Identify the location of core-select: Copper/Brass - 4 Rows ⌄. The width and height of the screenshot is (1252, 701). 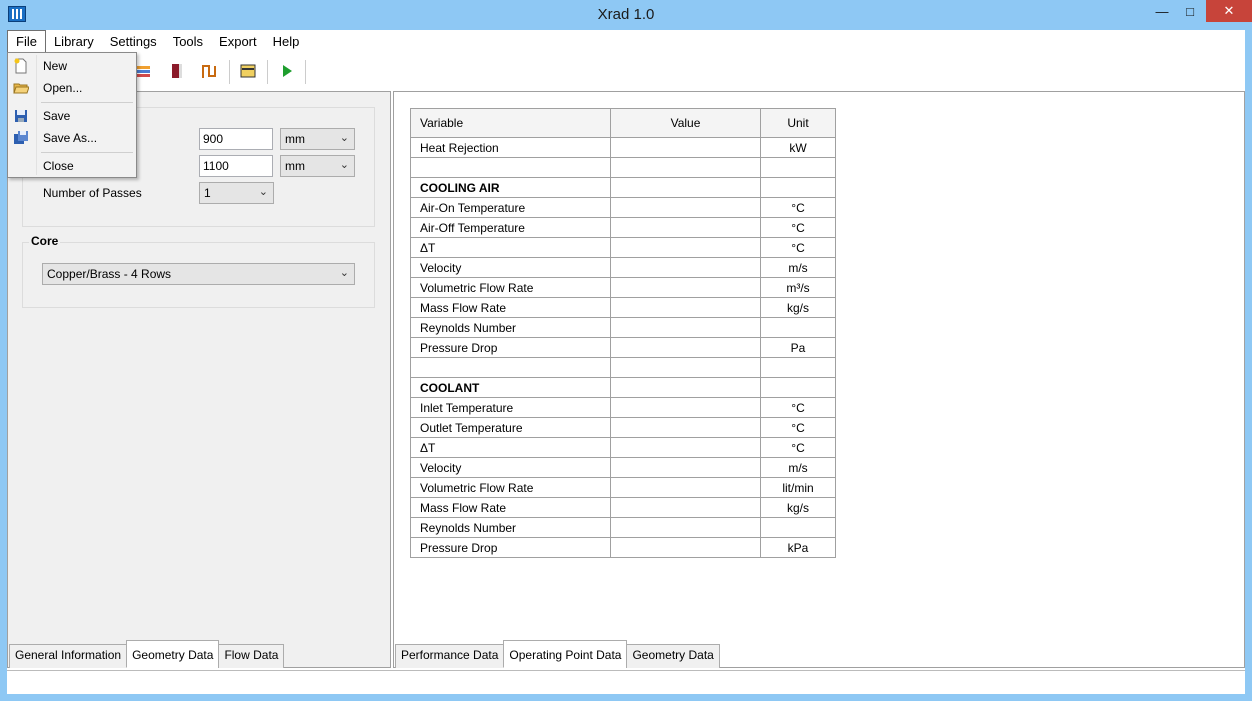
(198, 274).